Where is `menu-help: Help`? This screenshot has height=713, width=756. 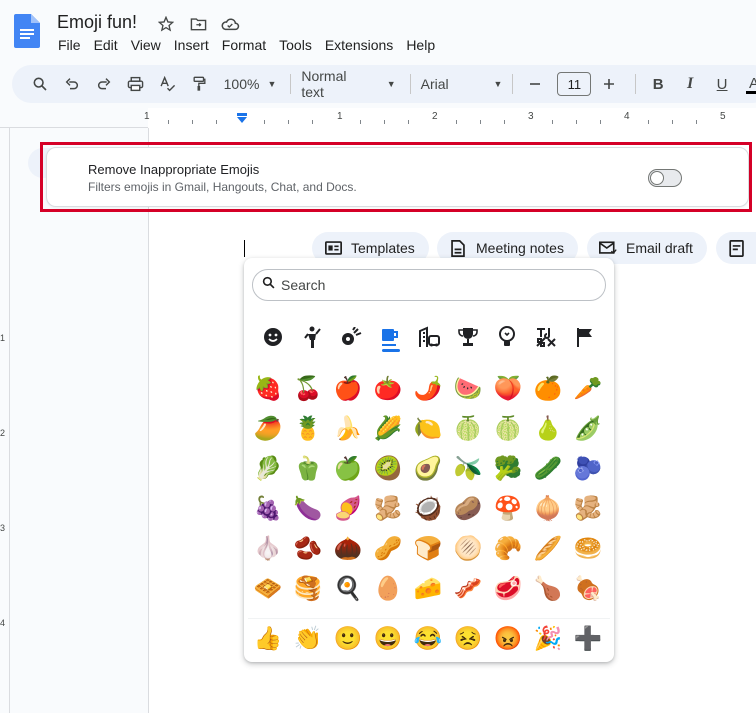
menu-help: Help is located at coordinates (420, 45).